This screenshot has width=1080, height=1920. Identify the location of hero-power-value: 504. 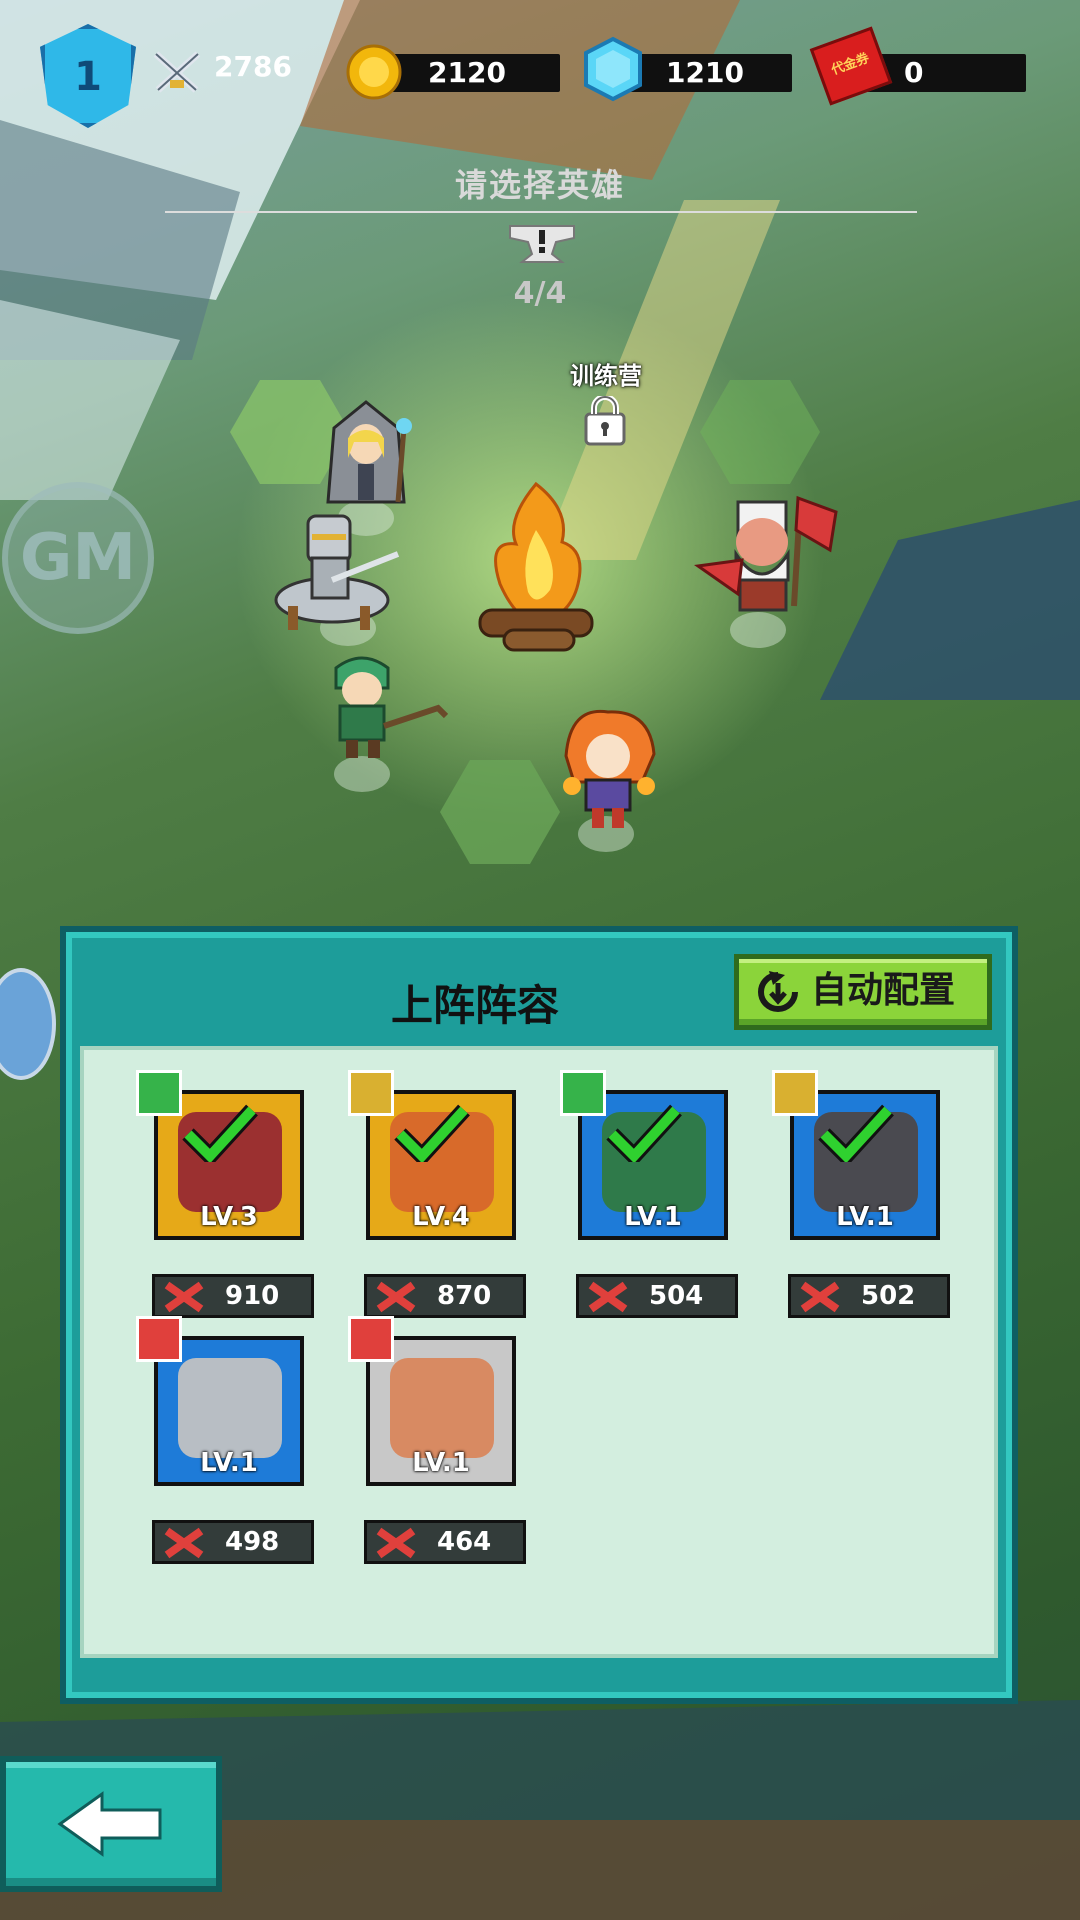
(676, 1296).